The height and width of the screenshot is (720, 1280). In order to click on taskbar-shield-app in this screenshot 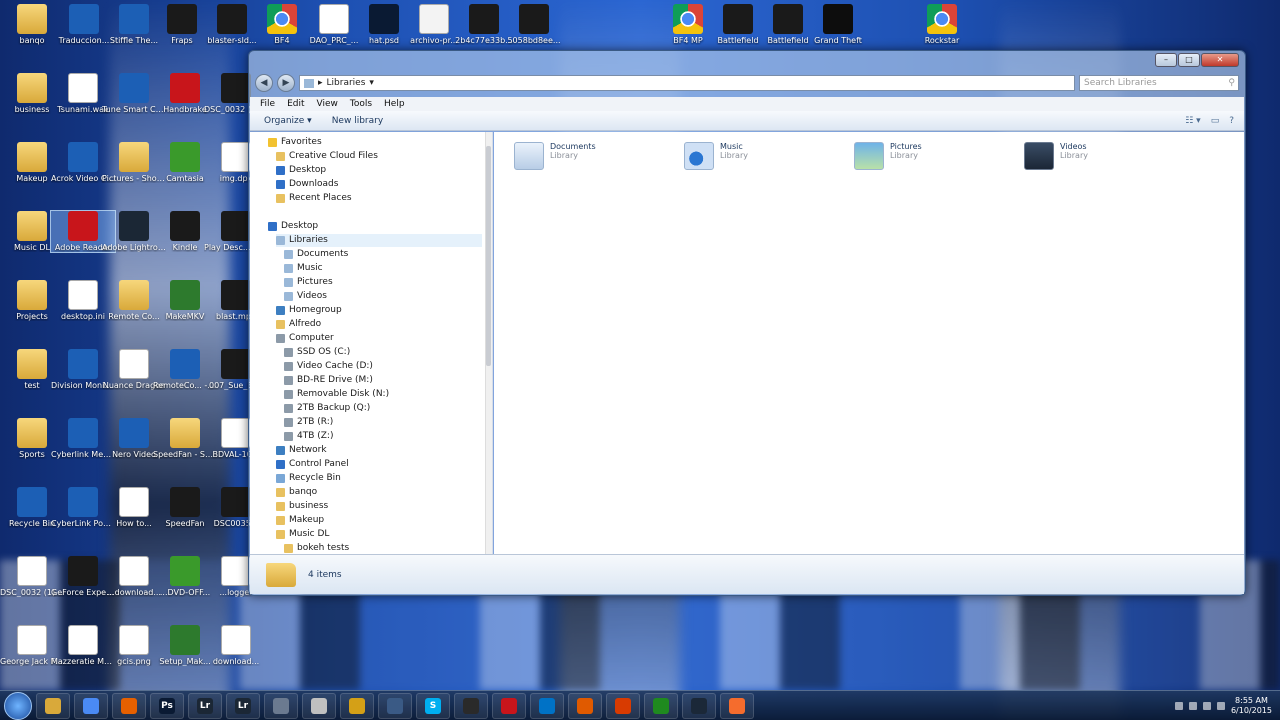, I will do `click(319, 705)`.